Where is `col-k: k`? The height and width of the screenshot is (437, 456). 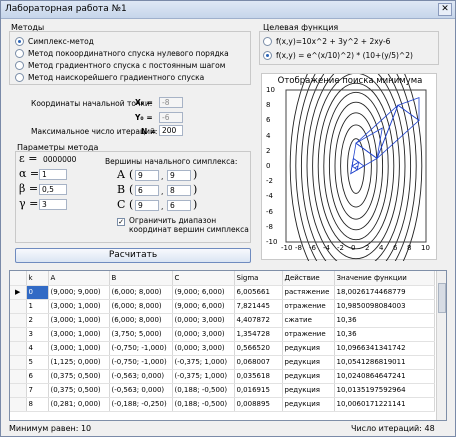
col-k: k is located at coordinates (37, 278).